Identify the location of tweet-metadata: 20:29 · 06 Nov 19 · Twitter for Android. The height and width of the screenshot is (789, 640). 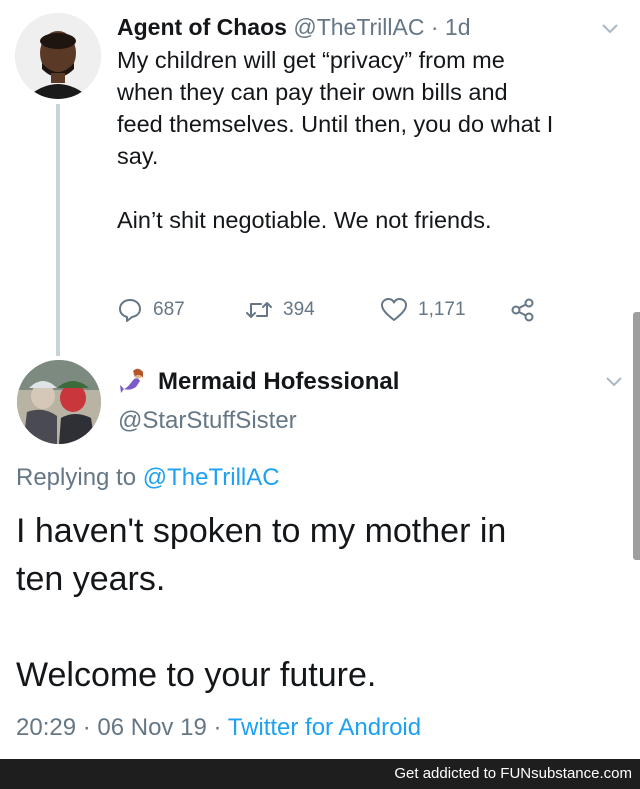
(218, 728).